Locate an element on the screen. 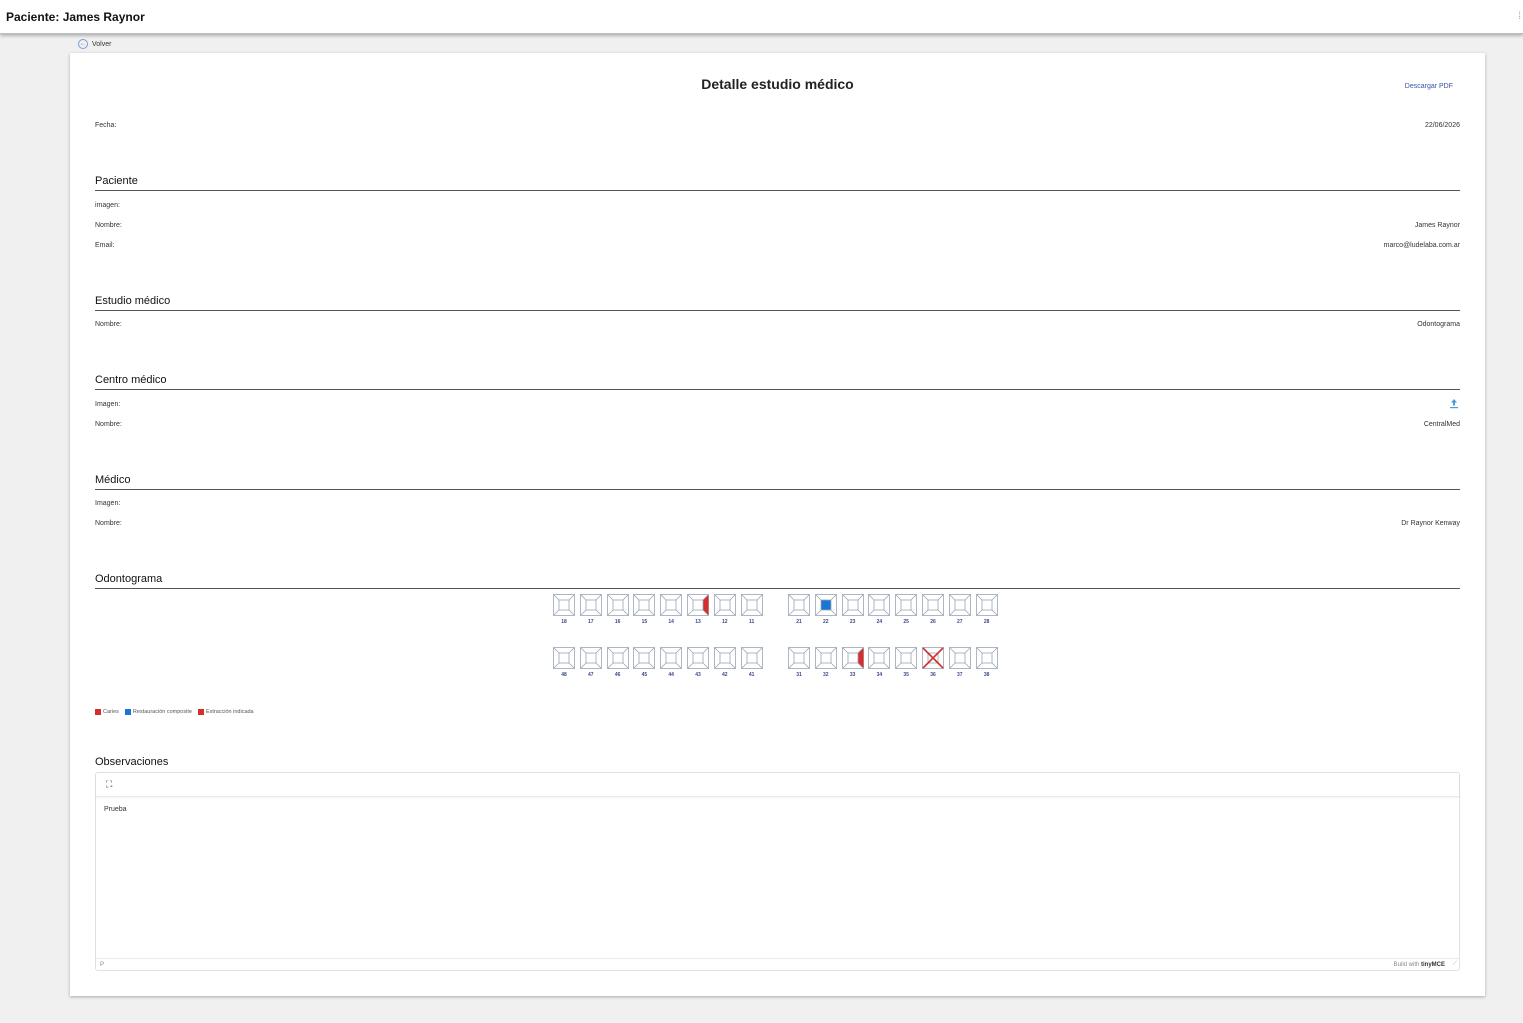  tooth-cell: 25 is located at coordinates (906, 609).